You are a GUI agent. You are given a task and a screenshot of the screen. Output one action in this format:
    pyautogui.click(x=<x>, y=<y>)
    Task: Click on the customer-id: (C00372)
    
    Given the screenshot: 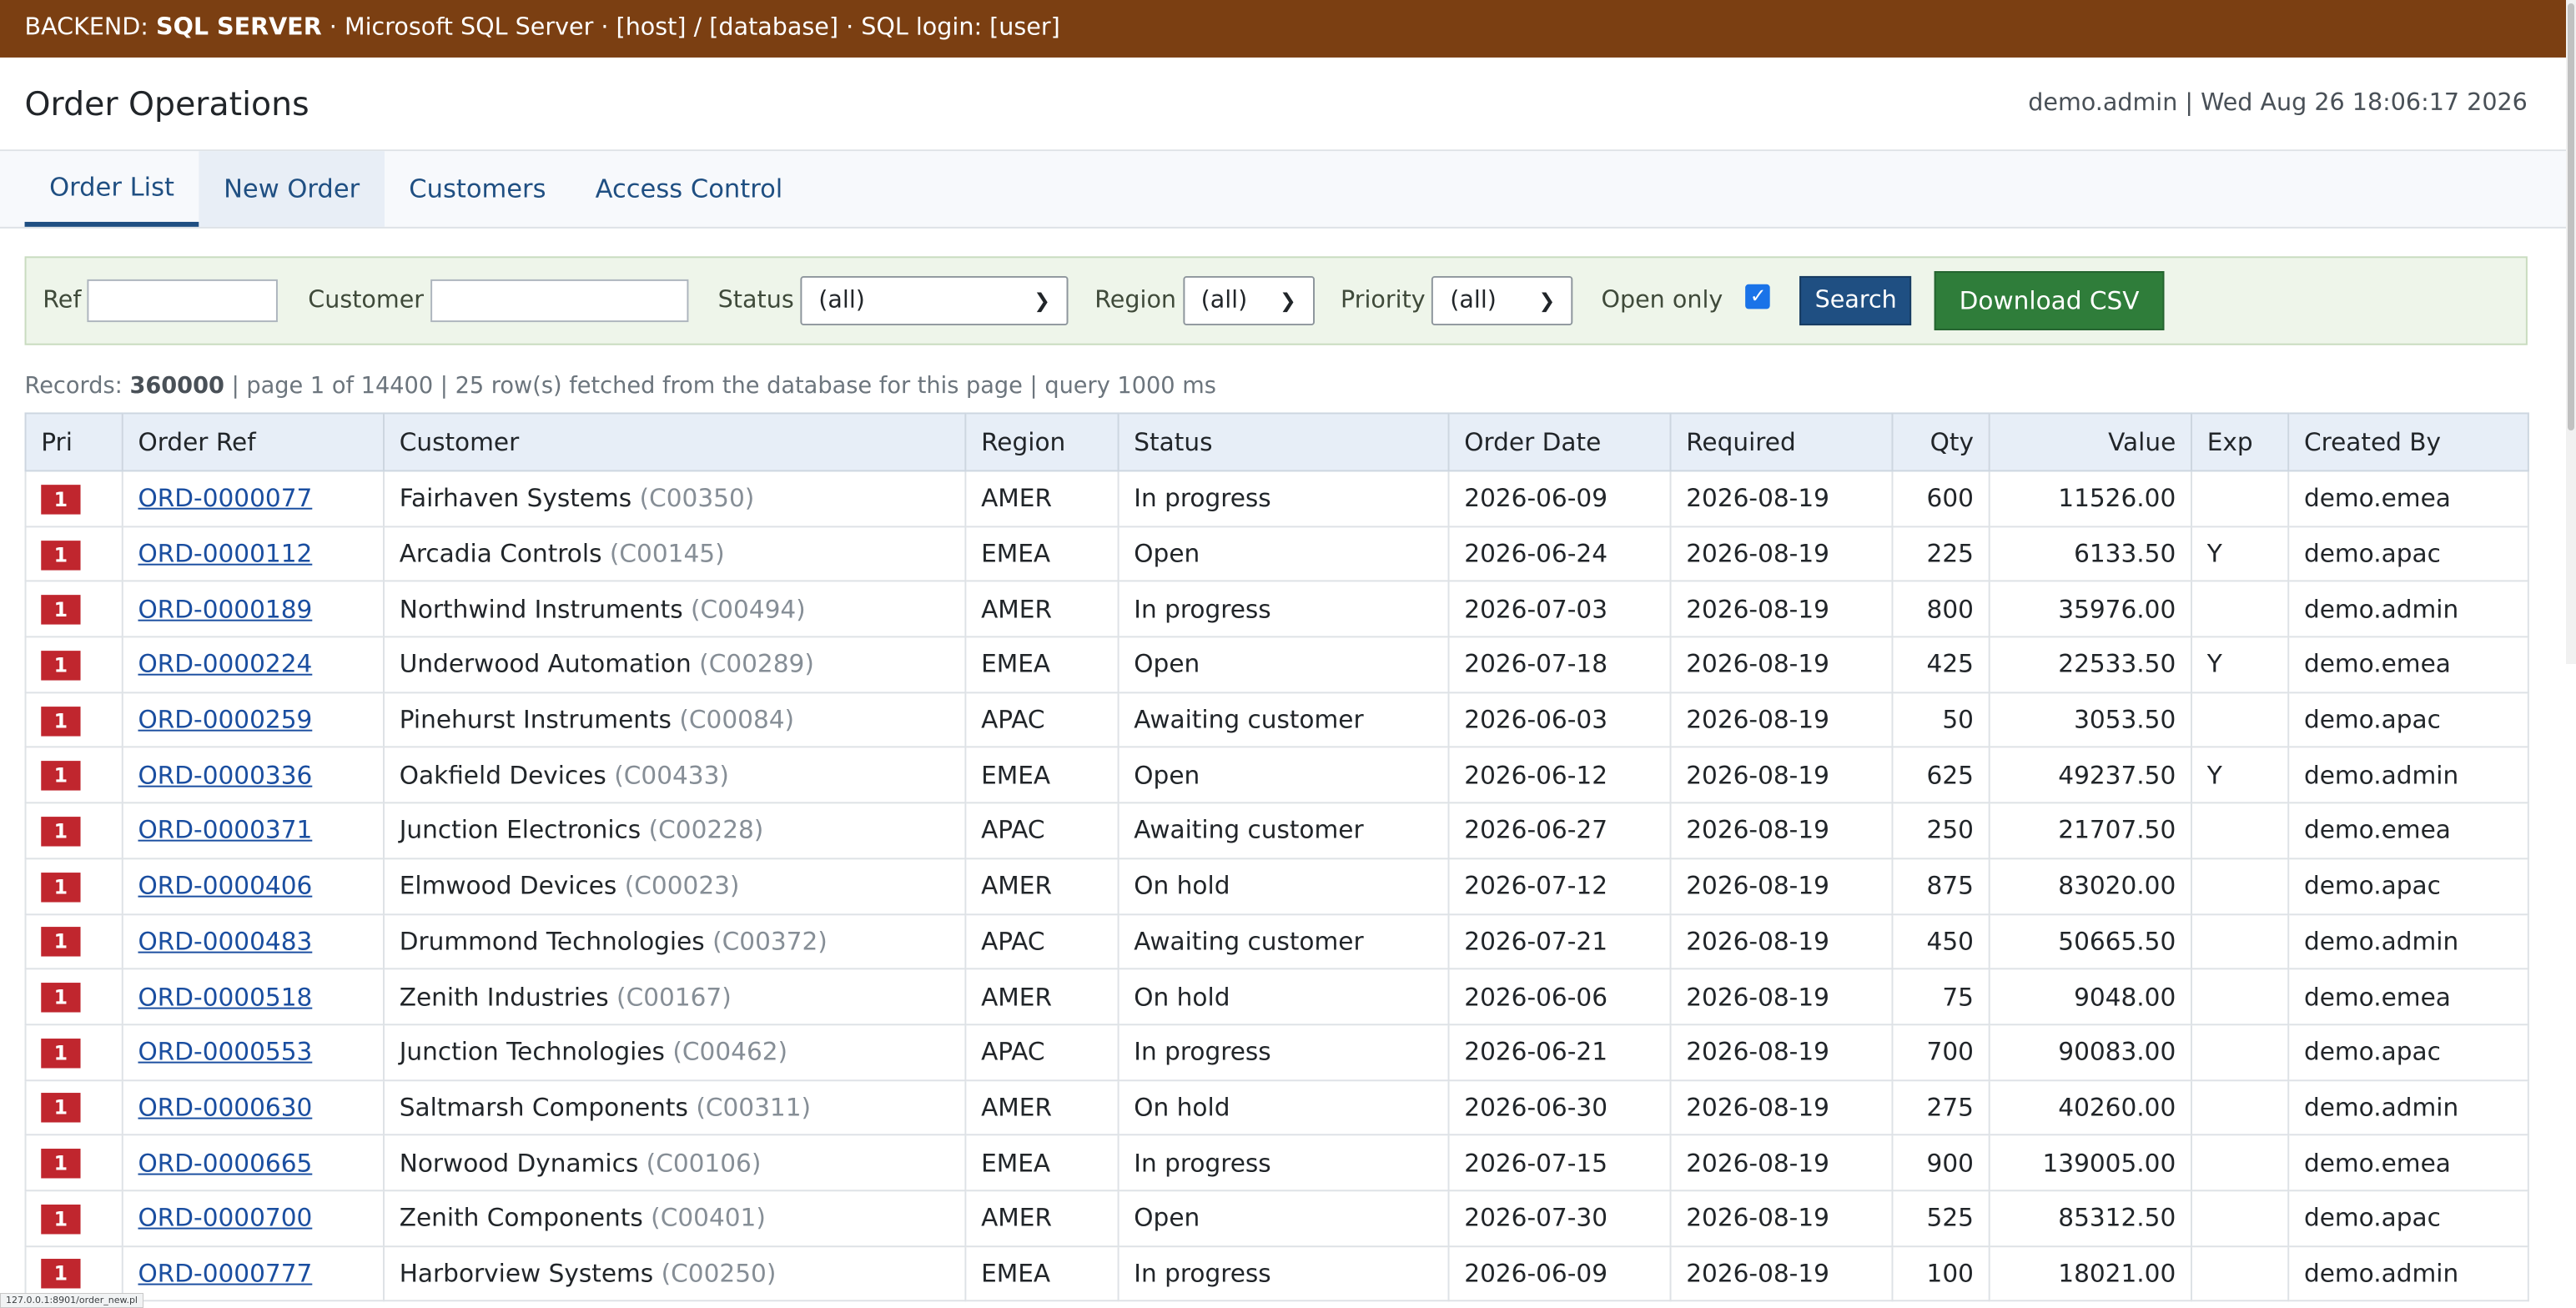 What is the action you would take?
    pyautogui.click(x=770, y=941)
    